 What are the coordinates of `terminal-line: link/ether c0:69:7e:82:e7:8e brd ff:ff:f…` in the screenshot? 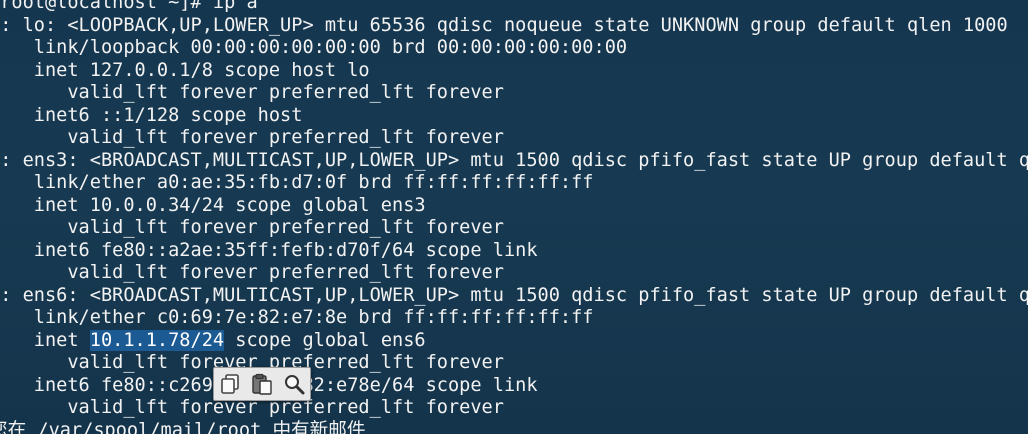 It's located at (297, 317).